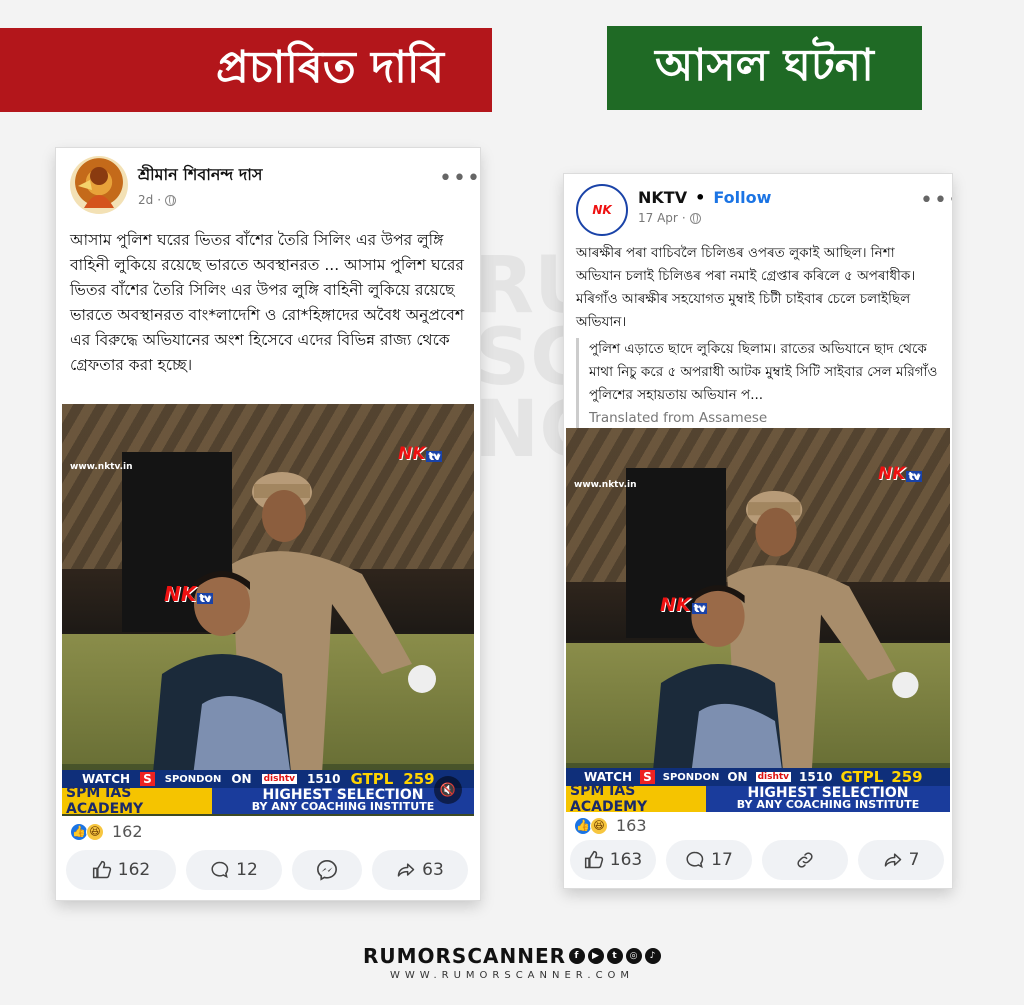 The width and height of the screenshot is (1024, 1005). I want to click on reactions-summary: 👍 😆 163, so click(610, 825).